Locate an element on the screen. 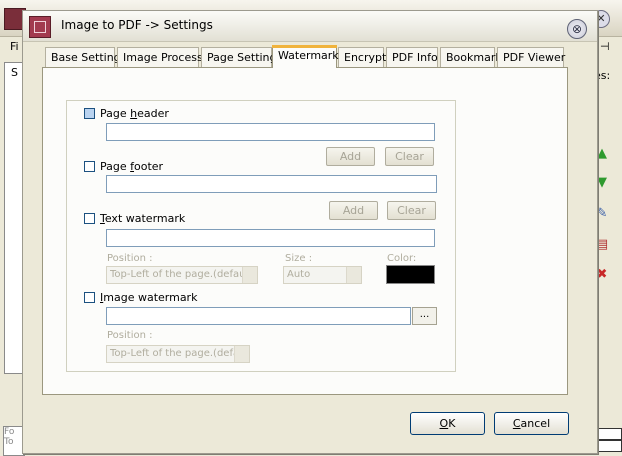 The width and height of the screenshot is (622, 456). image-watermark-label-post: mage watermark is located at coordinates (150, 297).